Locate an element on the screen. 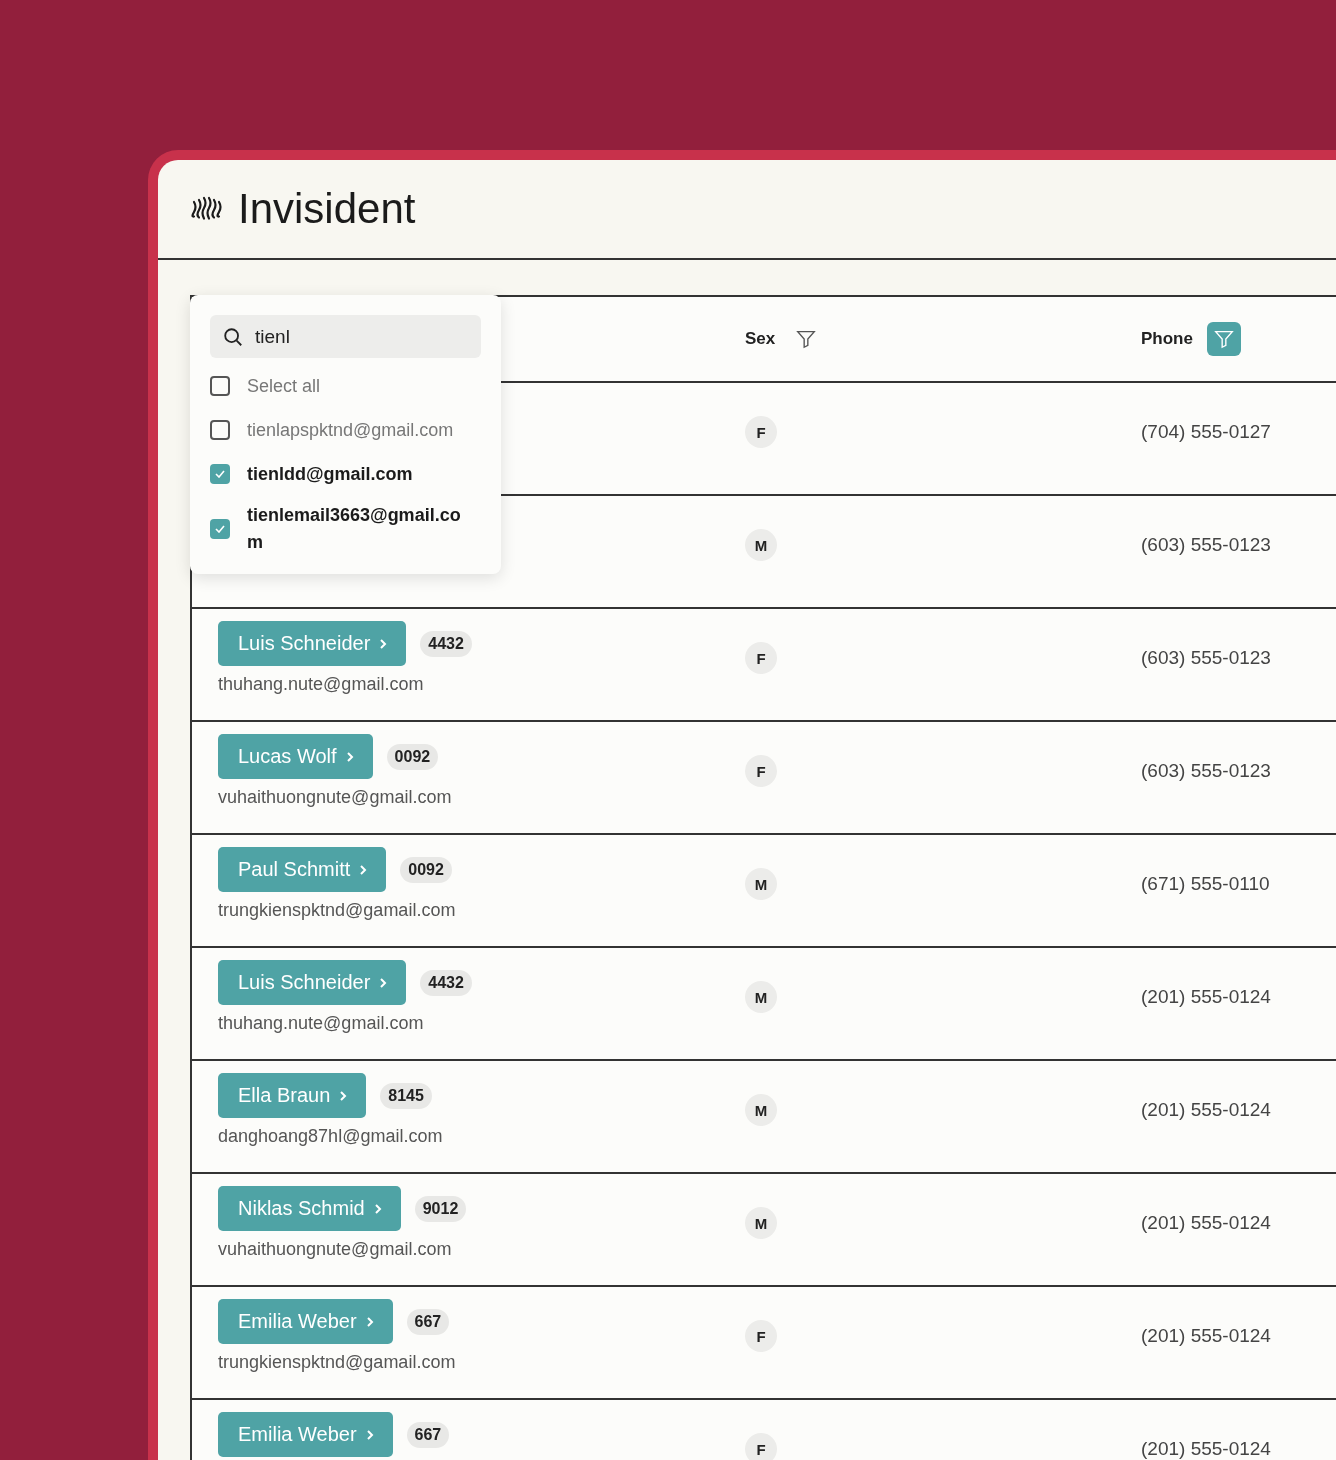 This screenshot has height=1460, width=1336. patient-name-button: Ella Braun is located at coordinates (292, 1095).